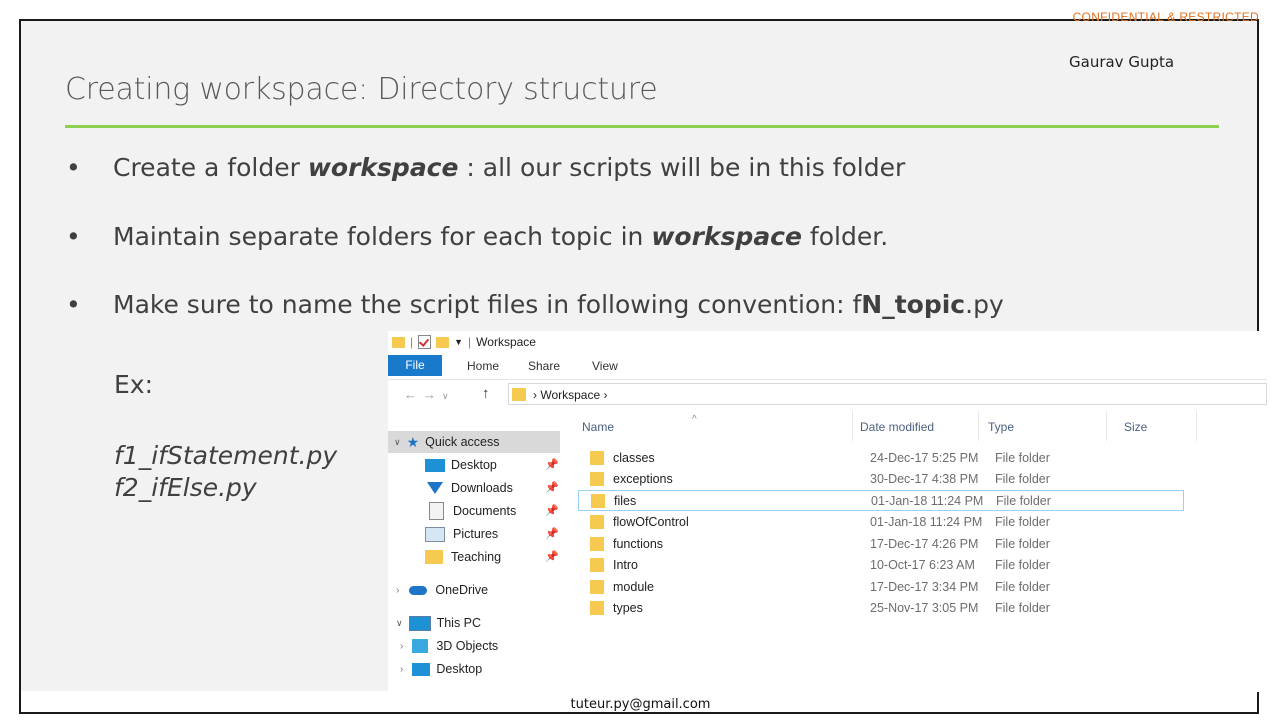  What do you see at coordinates (506, 342) in the screenshot?
I see `window-title: Workspace` at bounding box center [506, 342].